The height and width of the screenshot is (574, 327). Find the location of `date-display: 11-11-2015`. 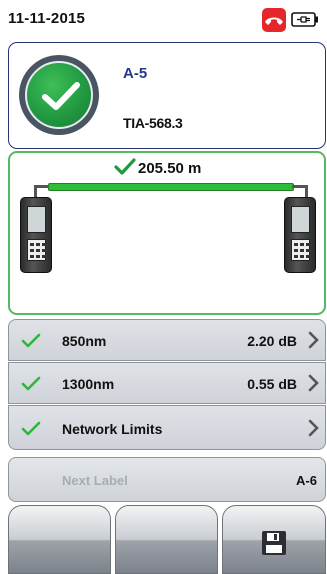

date-display: 11-11-2015 is located at coordinates (47, 18).